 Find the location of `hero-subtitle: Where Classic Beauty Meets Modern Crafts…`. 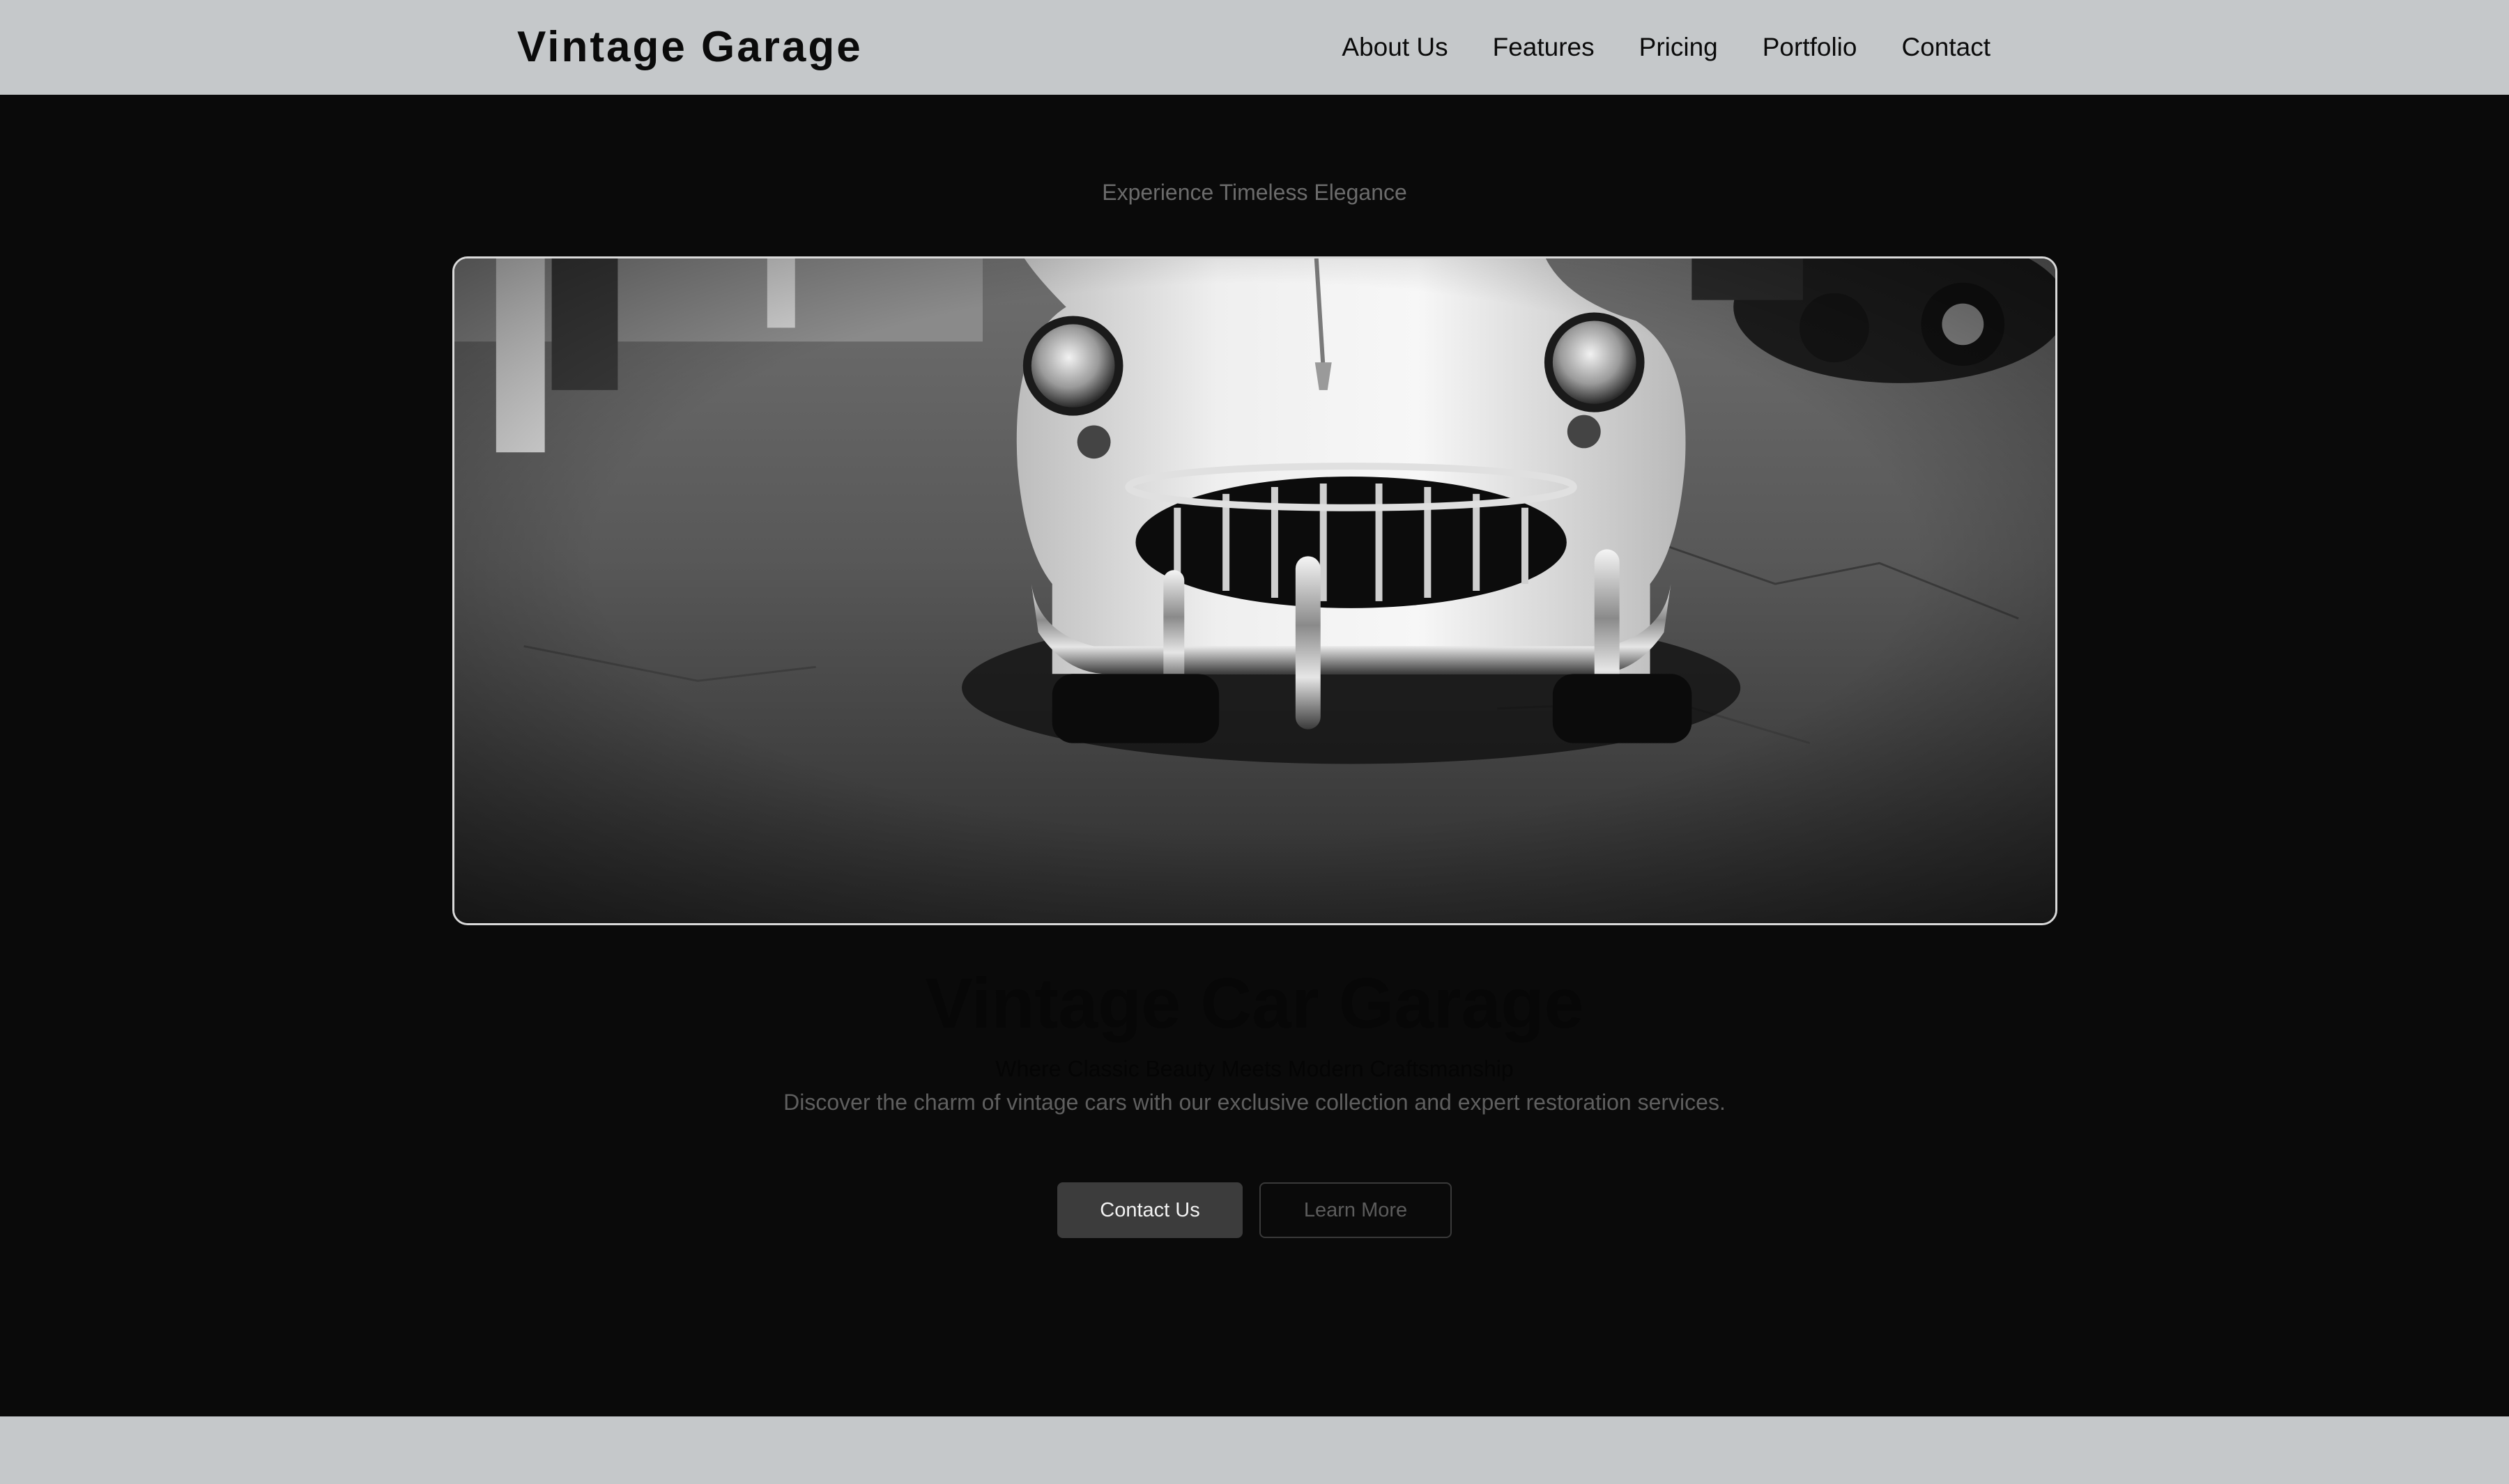

hero-subtitle: Where Classic Beauty Meets Modern Crafts… is located at coordinates (1254, 1068).